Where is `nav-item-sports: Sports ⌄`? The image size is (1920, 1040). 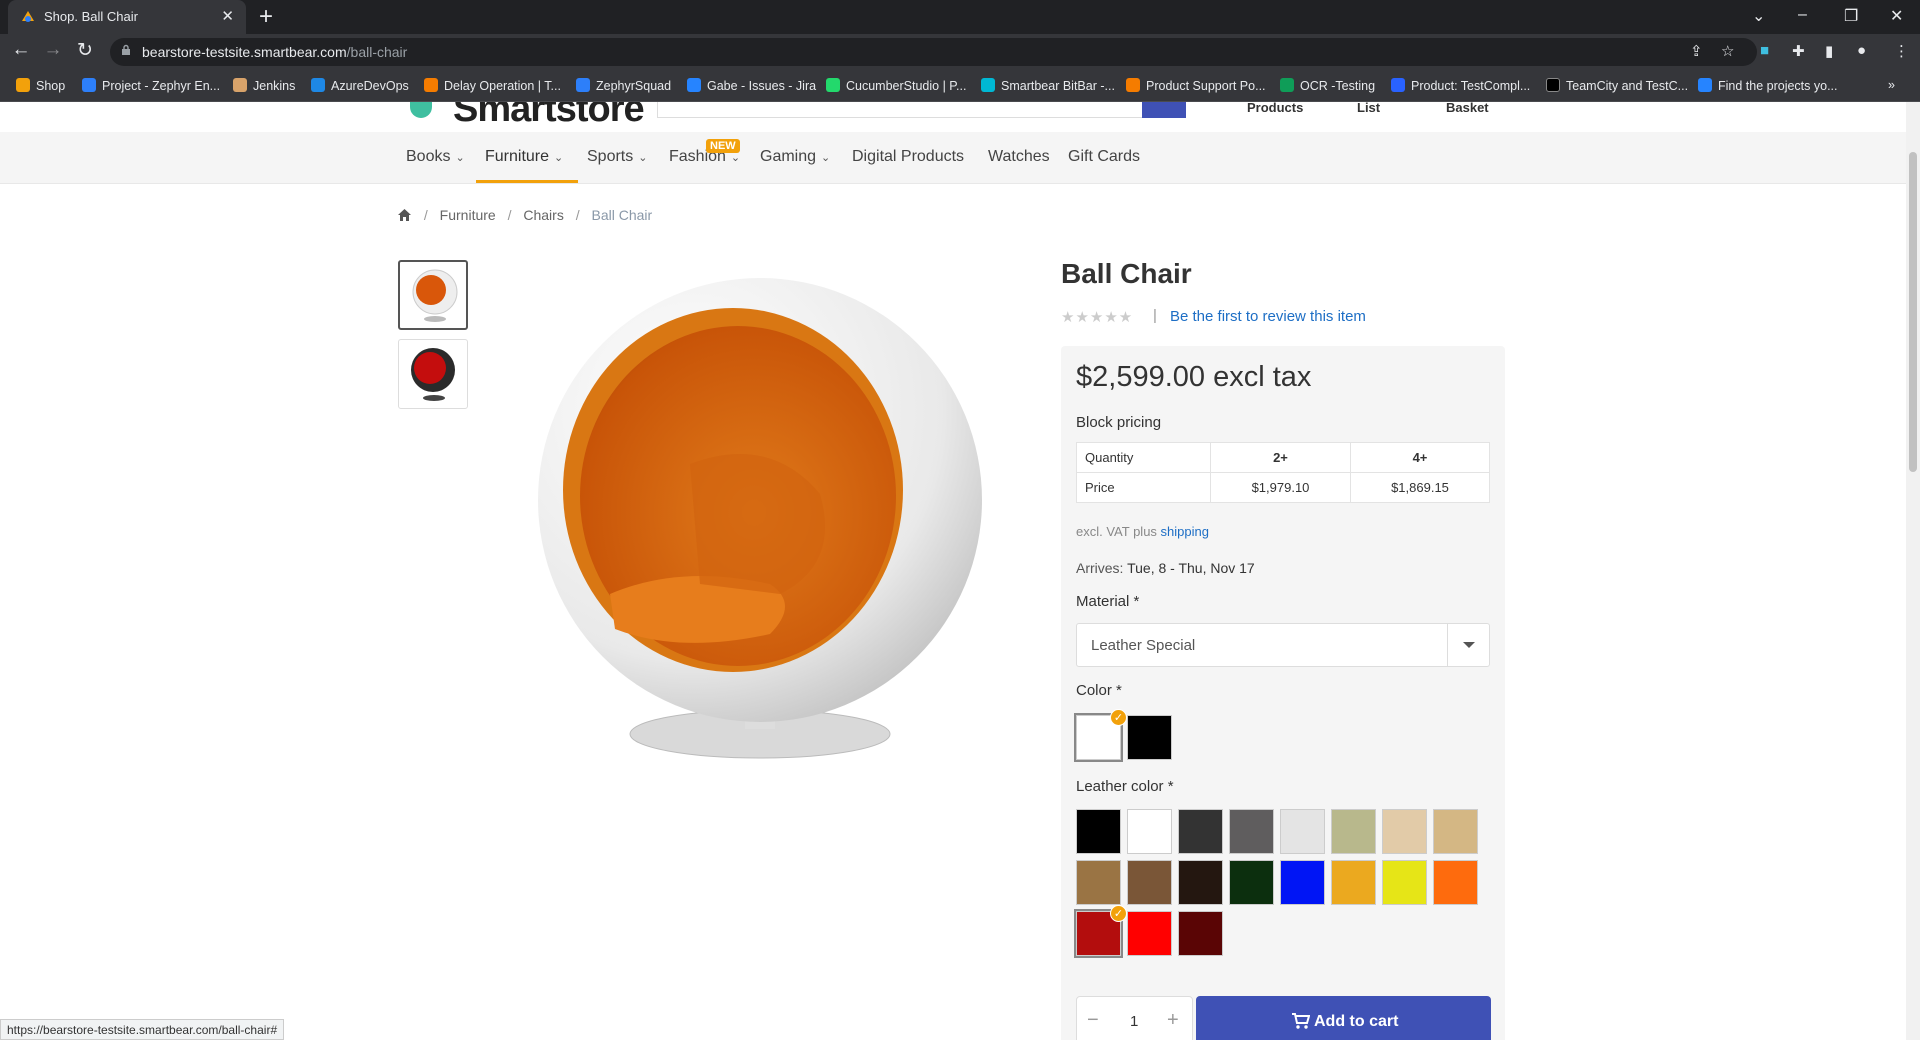
nav-item-sports: Sports ⌄ is located at coordinates (617, 157).